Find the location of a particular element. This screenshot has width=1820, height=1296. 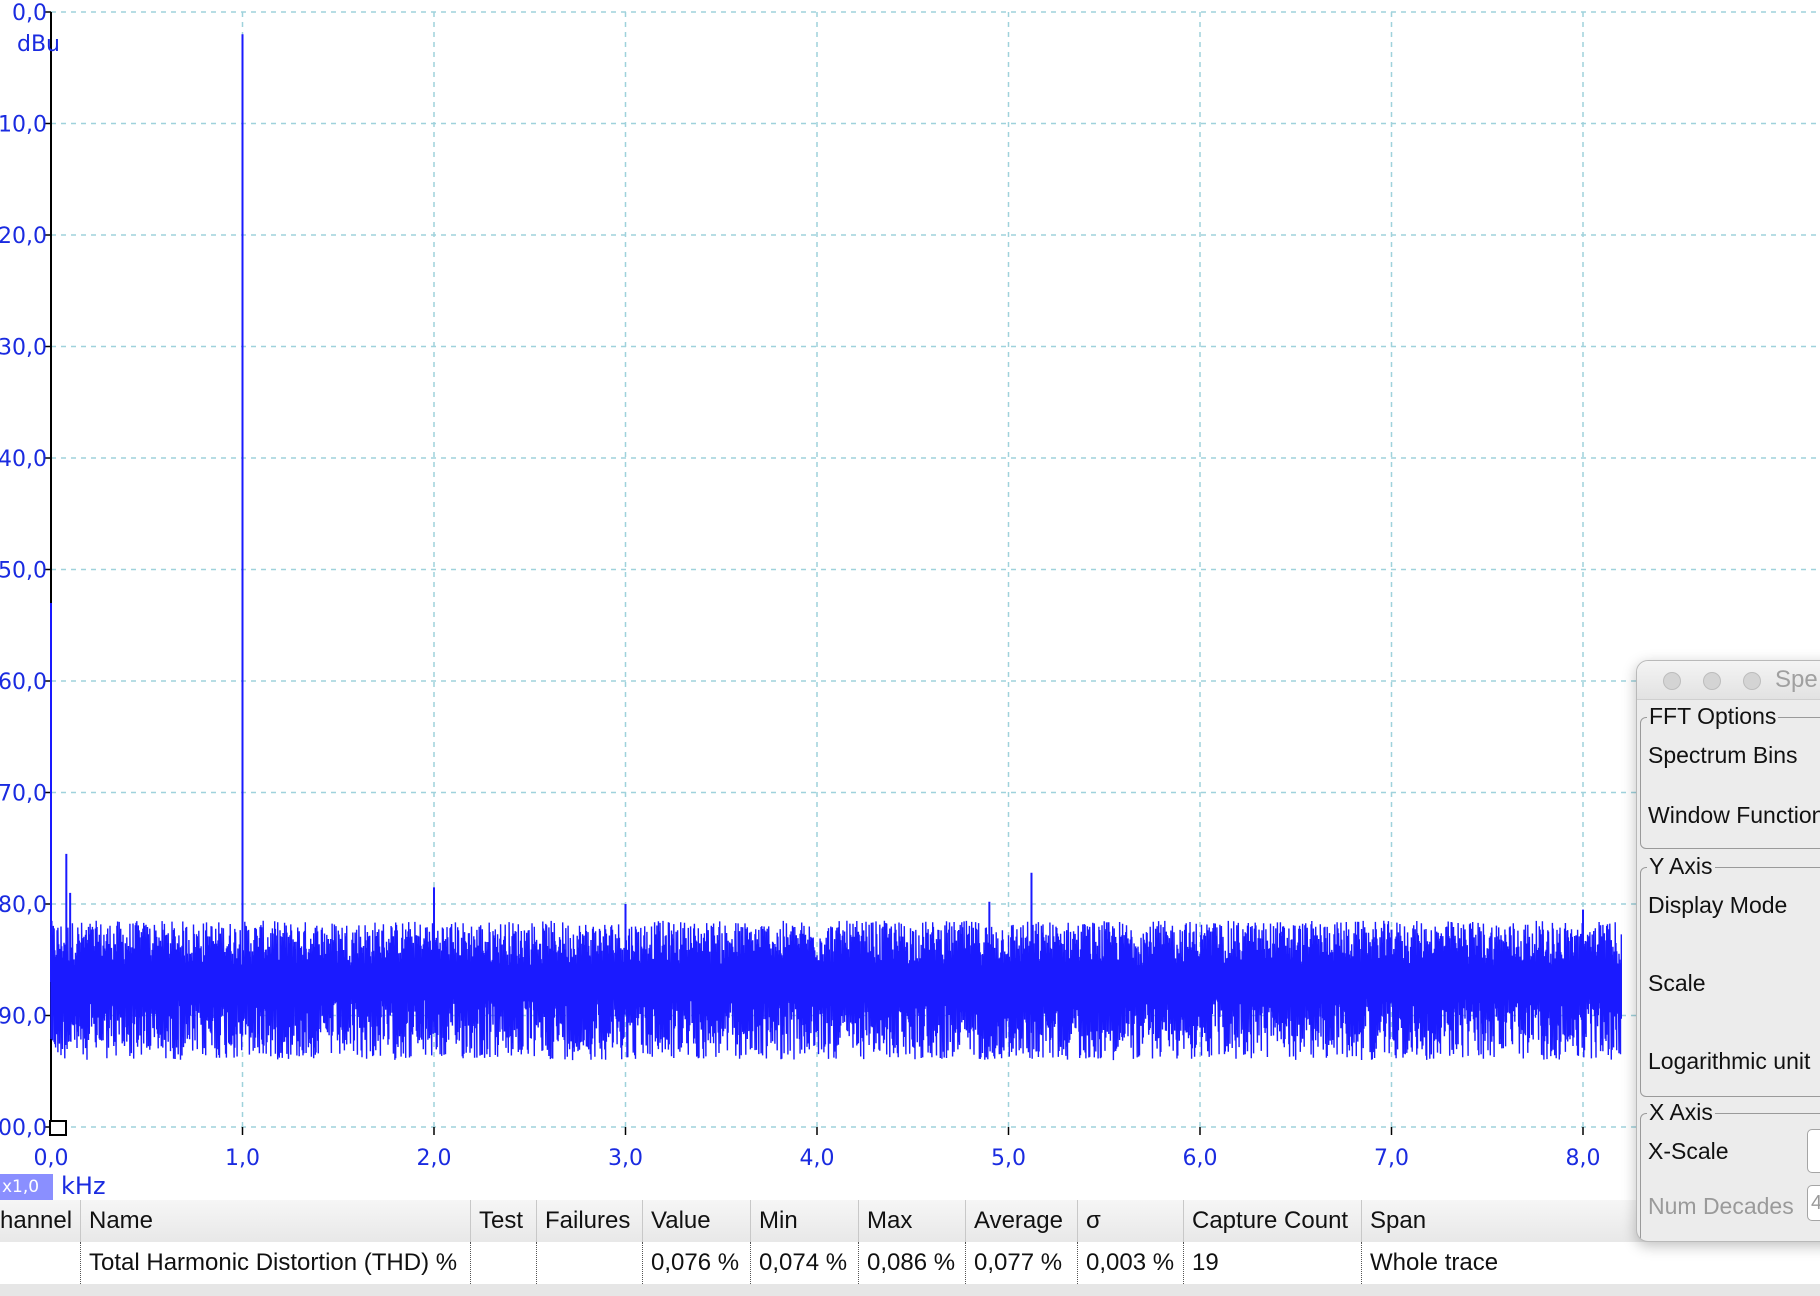

x-tick-label: 6,0 is located at coordinates (1200, 1158).